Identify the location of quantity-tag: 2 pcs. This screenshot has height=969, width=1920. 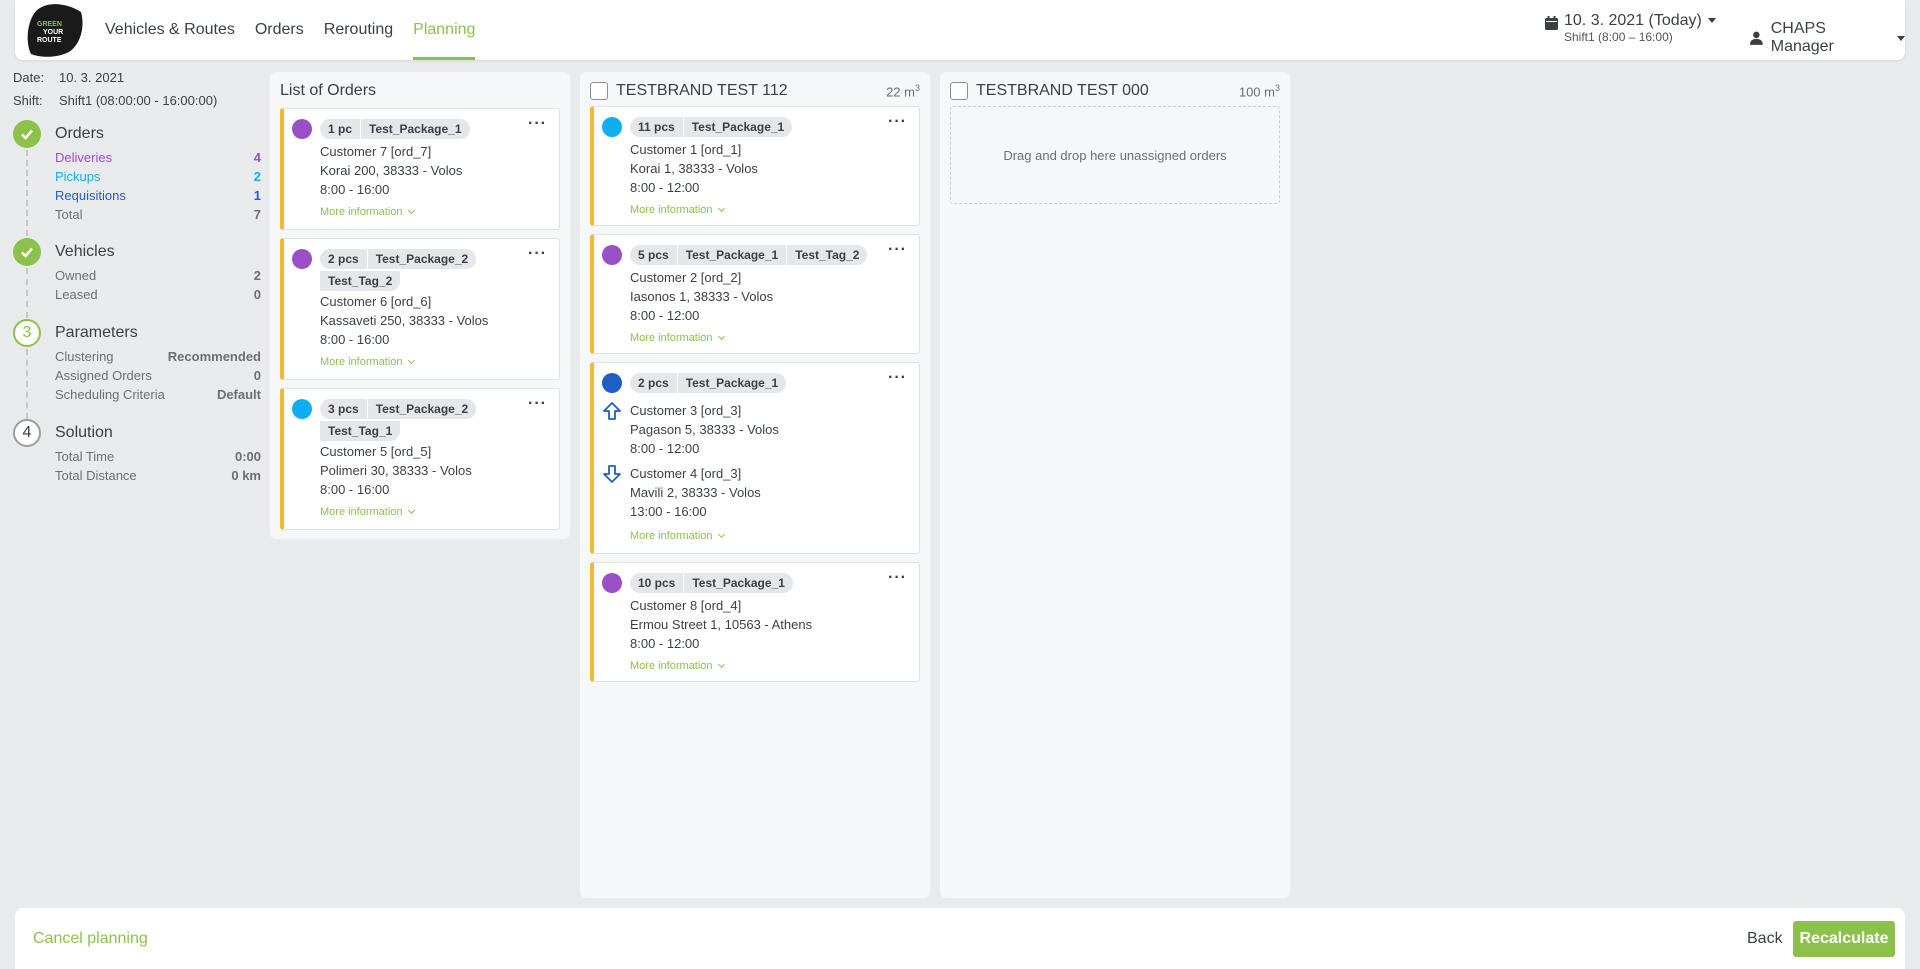
(653, 383).